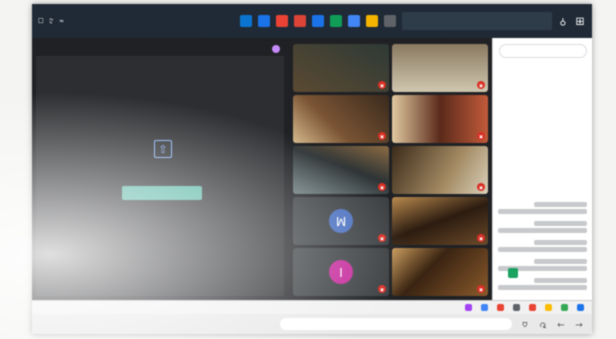 The height and width of the screenshot is (339, 616). I want to click on presenter-footer, so click(158, 49).